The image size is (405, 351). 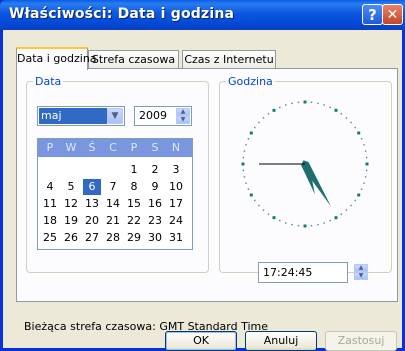 What do you see at coordinates (153, 115) in the screenshot?
I see `year-value: 2009` at bounding box center [153, 115].